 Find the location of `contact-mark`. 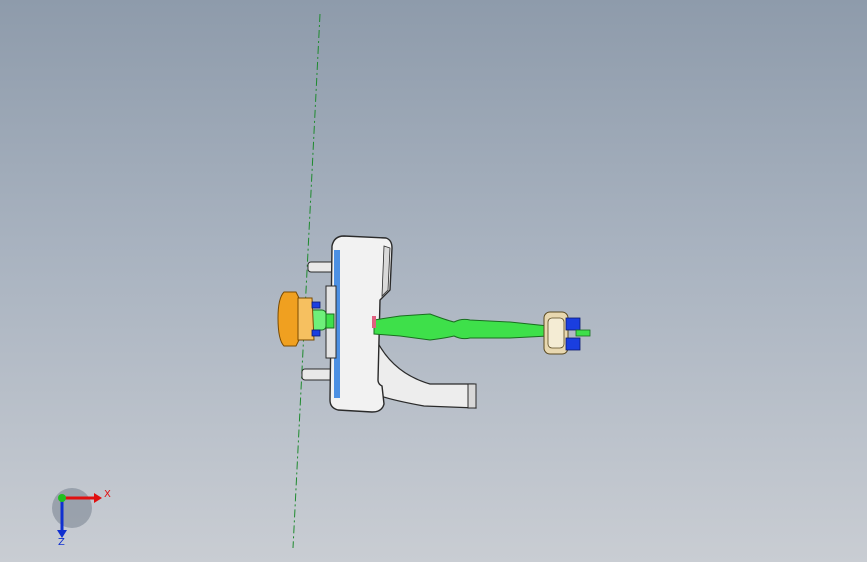

contact-mark is located at coordinates (374, 322).